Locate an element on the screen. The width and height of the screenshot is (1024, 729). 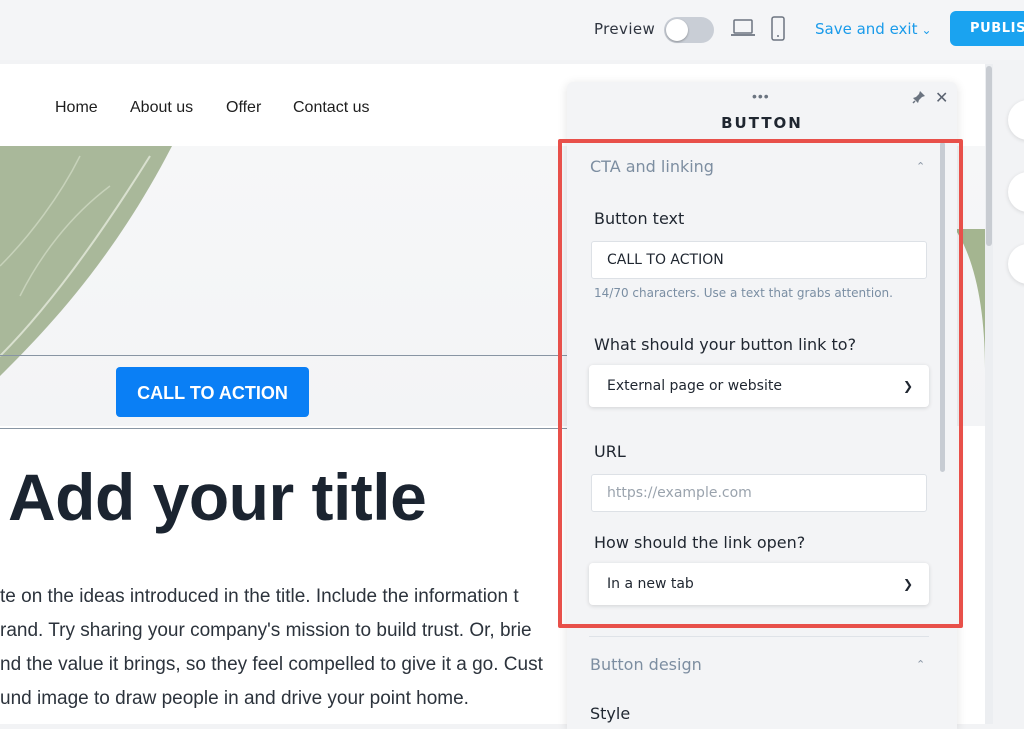
drag-handle-icon: ••• is located at coordinates (761, 96).